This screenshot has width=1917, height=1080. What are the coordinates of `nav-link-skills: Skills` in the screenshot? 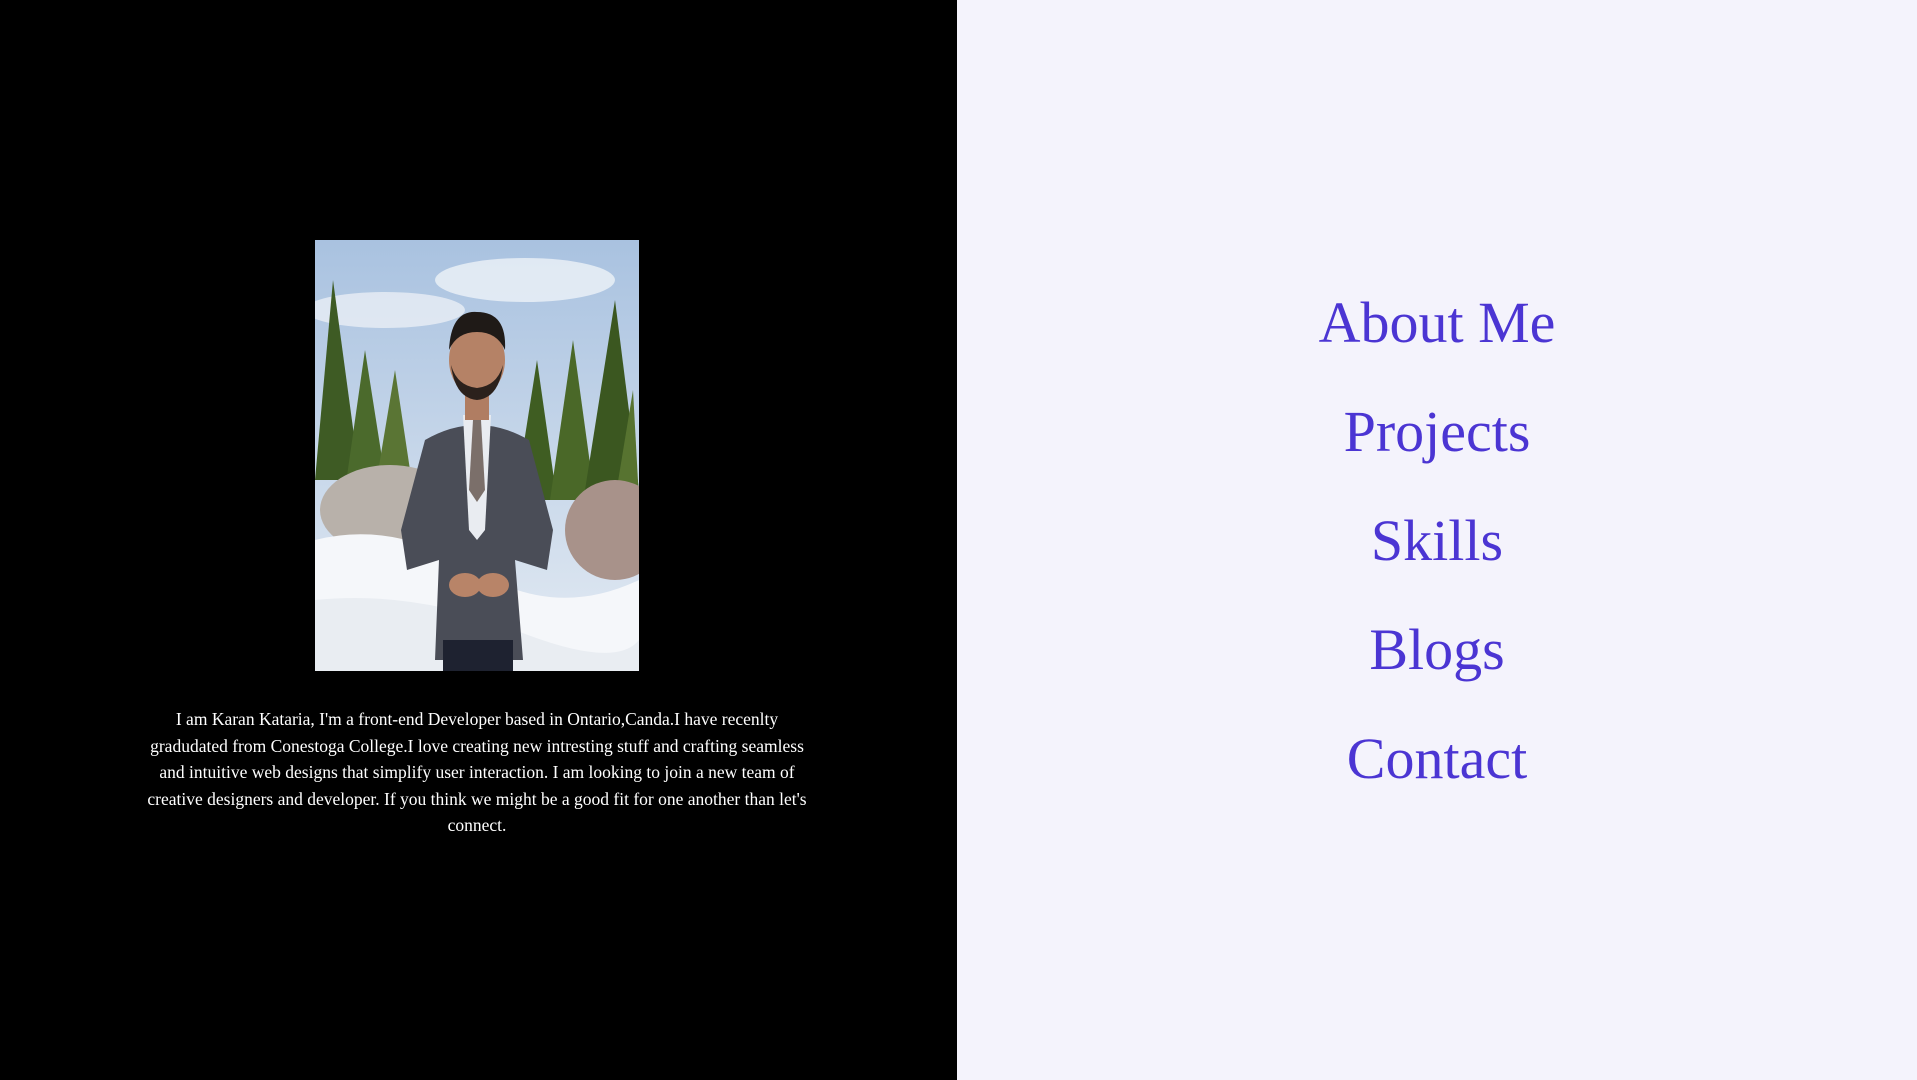 It's located at (1437, 540).